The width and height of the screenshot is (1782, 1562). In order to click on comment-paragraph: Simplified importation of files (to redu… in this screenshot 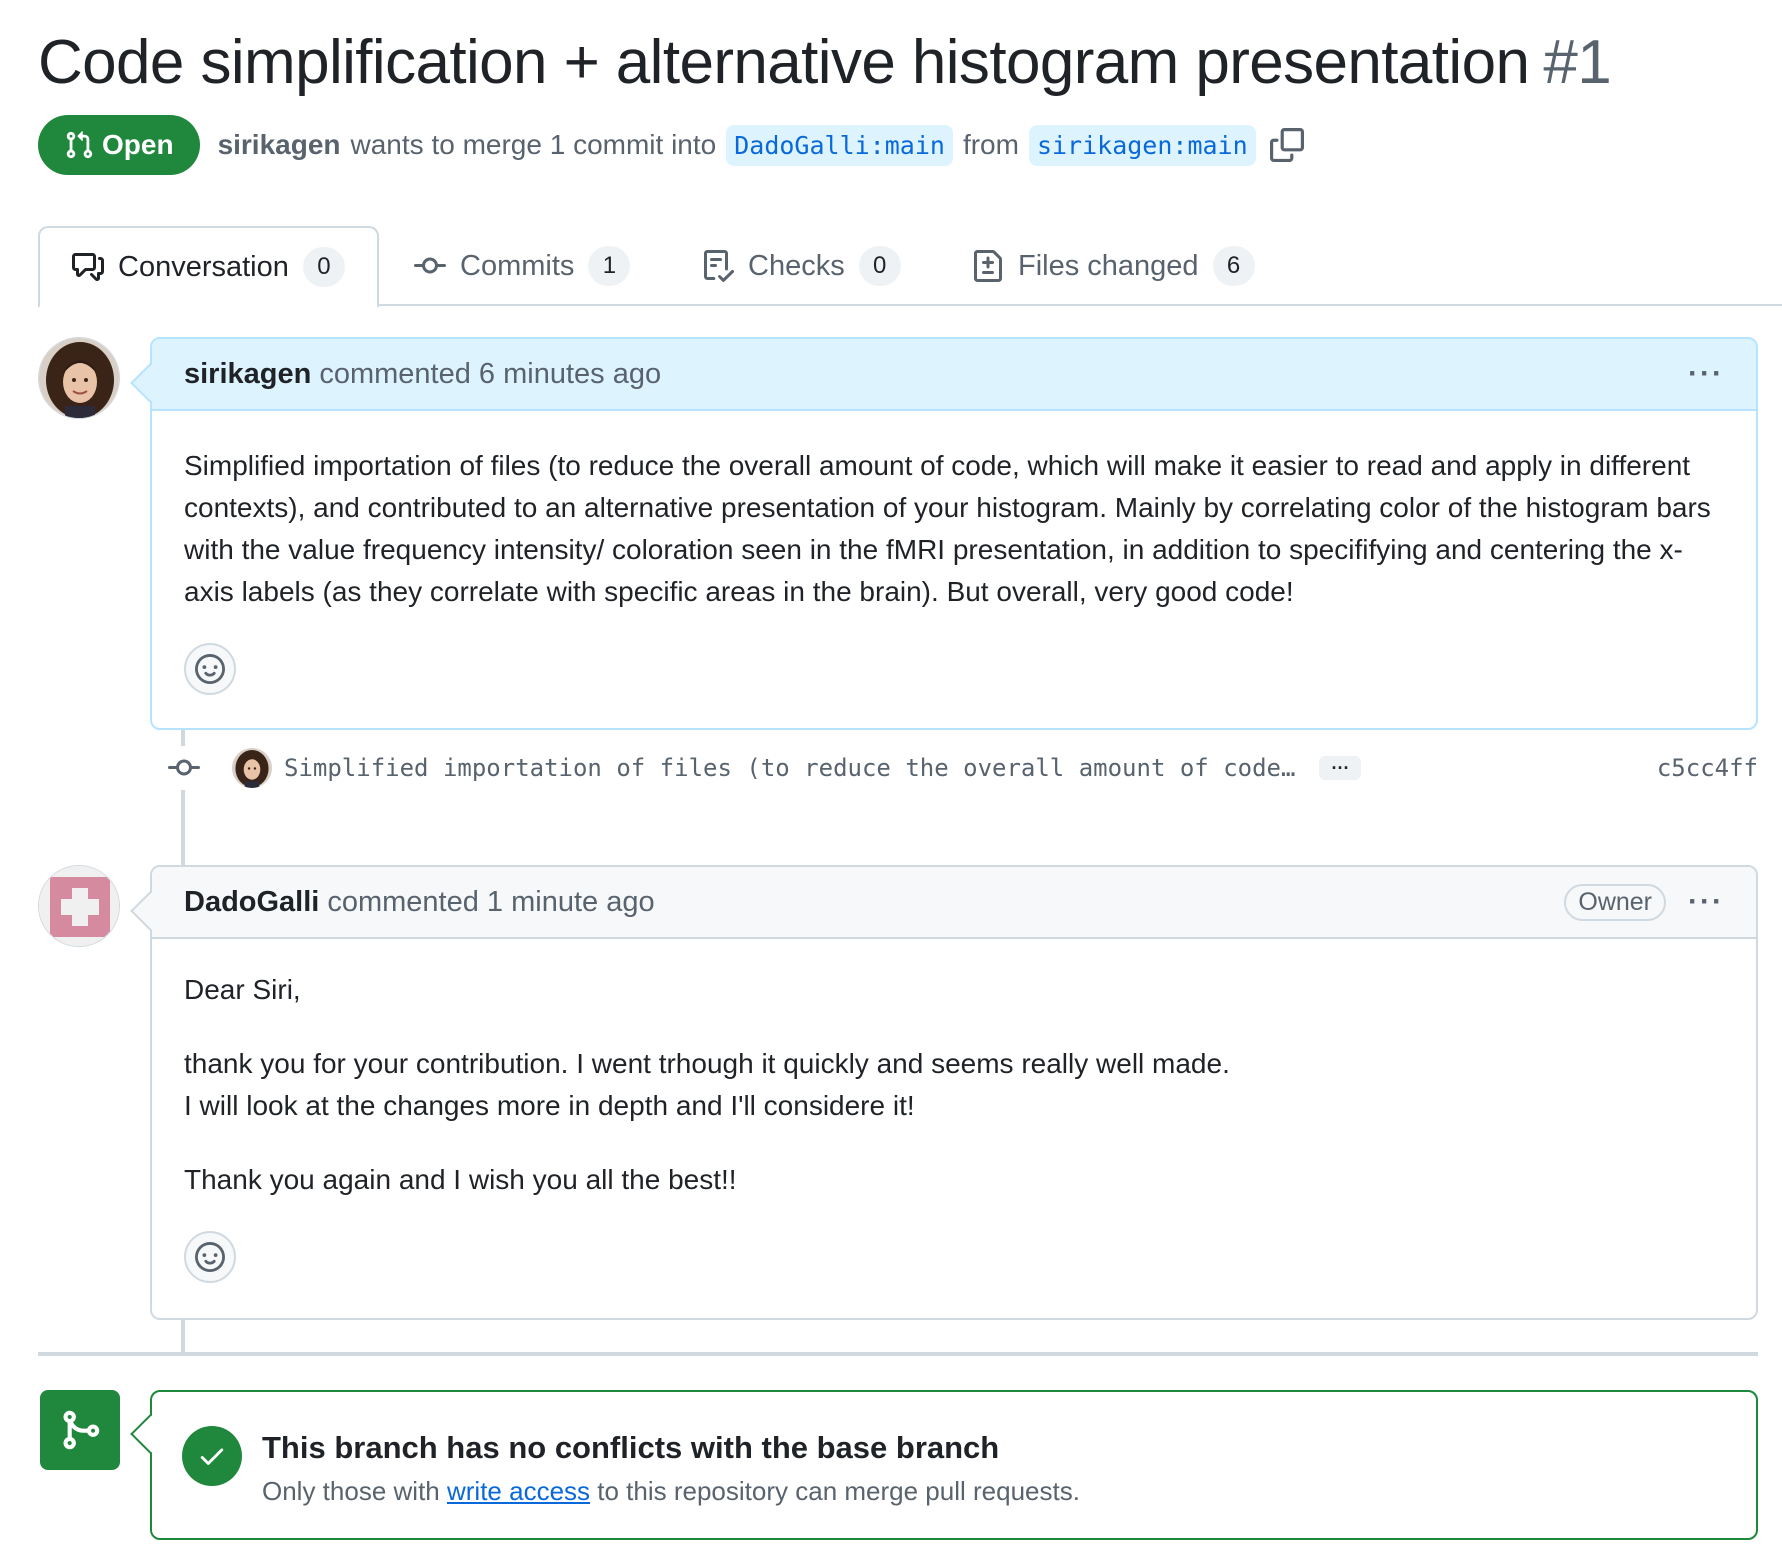, I will do `click(947, 528)`.